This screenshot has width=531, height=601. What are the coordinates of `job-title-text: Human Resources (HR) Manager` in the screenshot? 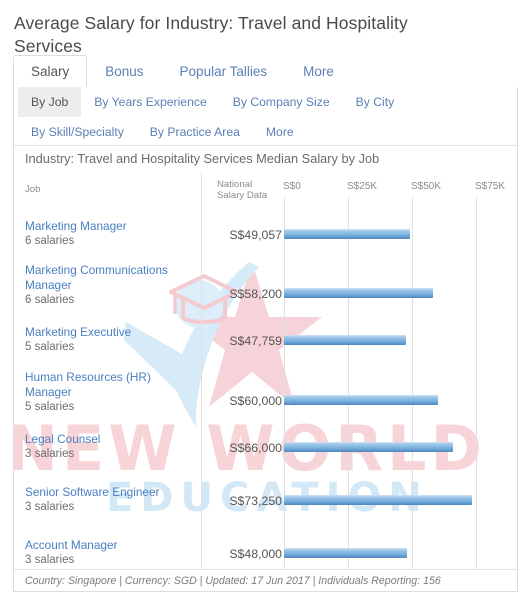 It's located at (88, 384).